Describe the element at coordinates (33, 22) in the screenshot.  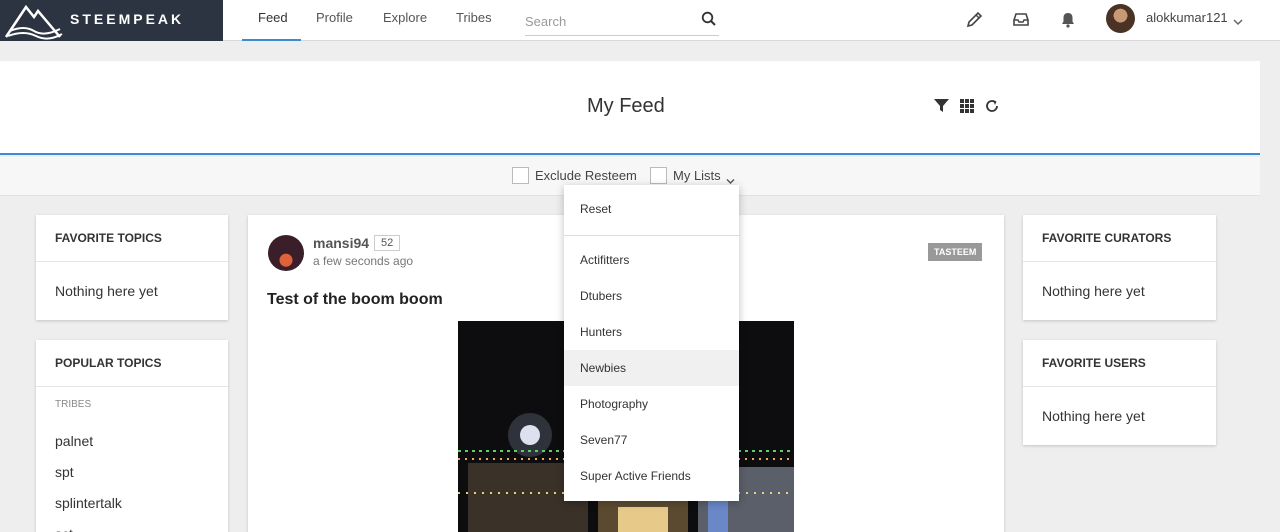
I see `mountain-logo-icon` at that location.